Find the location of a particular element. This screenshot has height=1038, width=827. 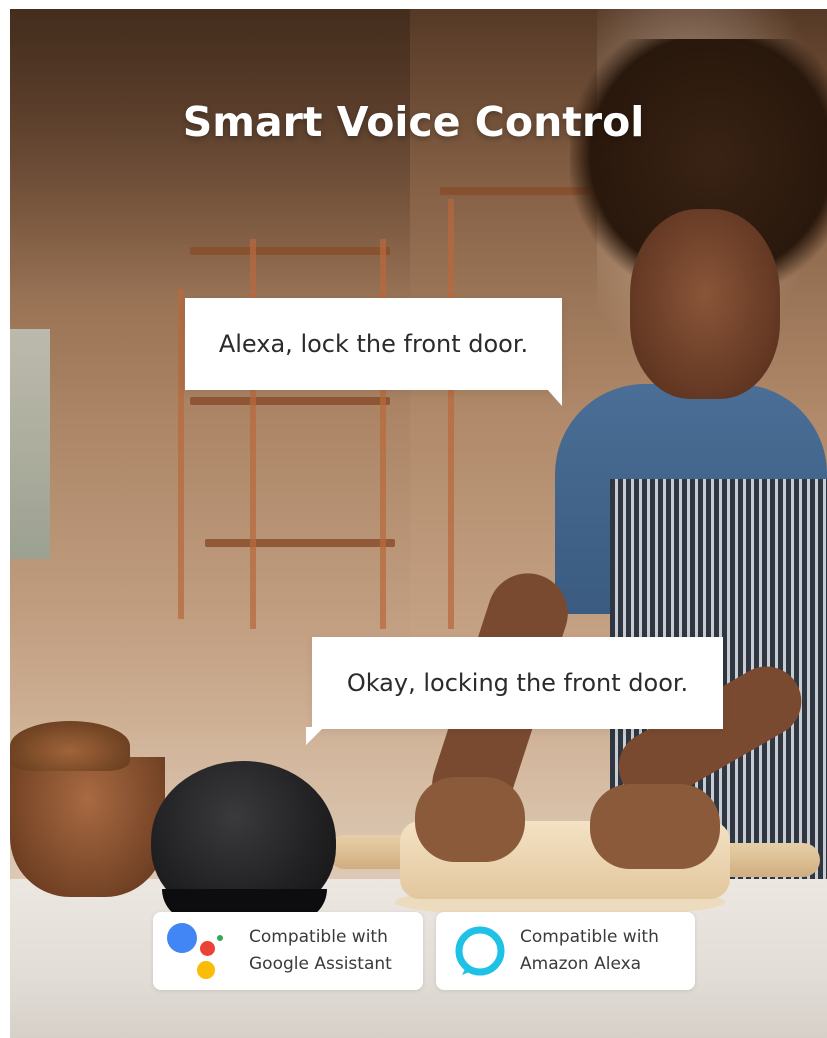

speech-bubble-assistant-tail is located at coordinates (315, 736).